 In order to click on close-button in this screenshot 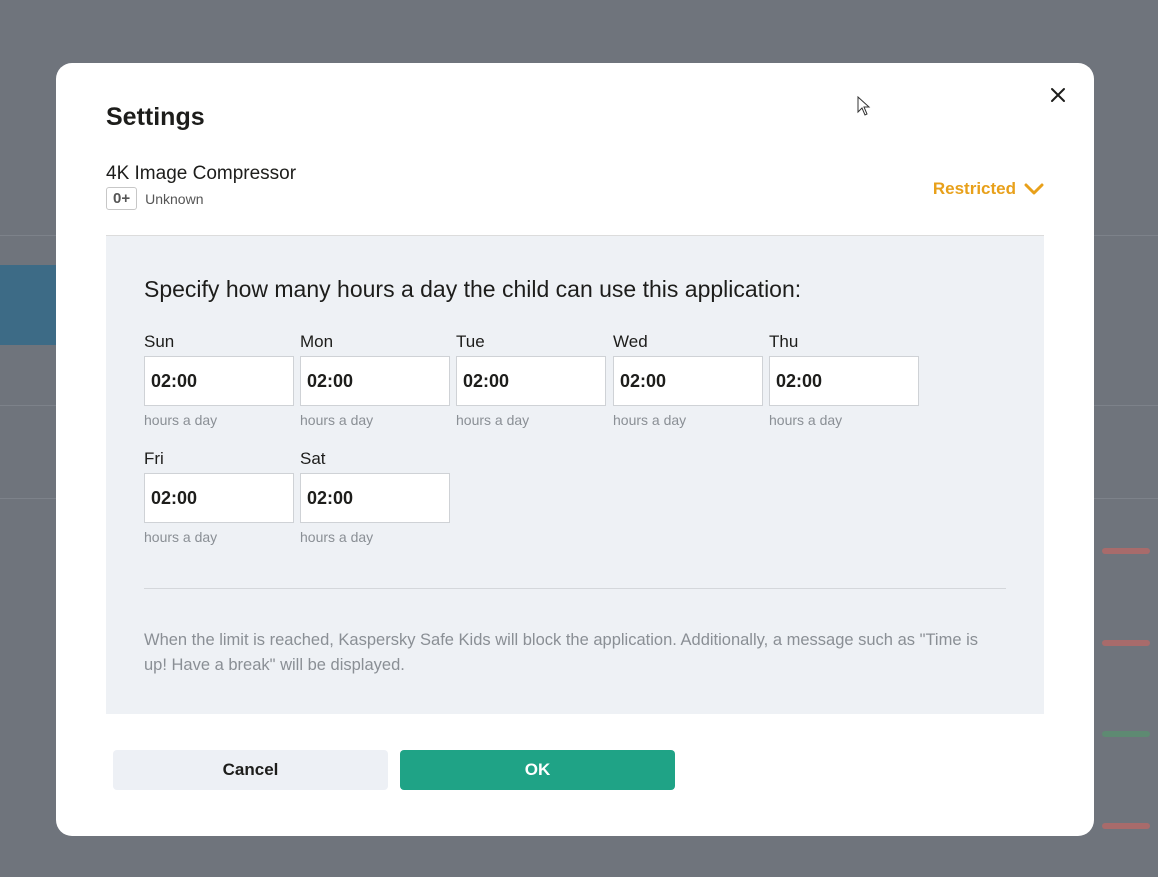, I will do `click(1058, 95)`.